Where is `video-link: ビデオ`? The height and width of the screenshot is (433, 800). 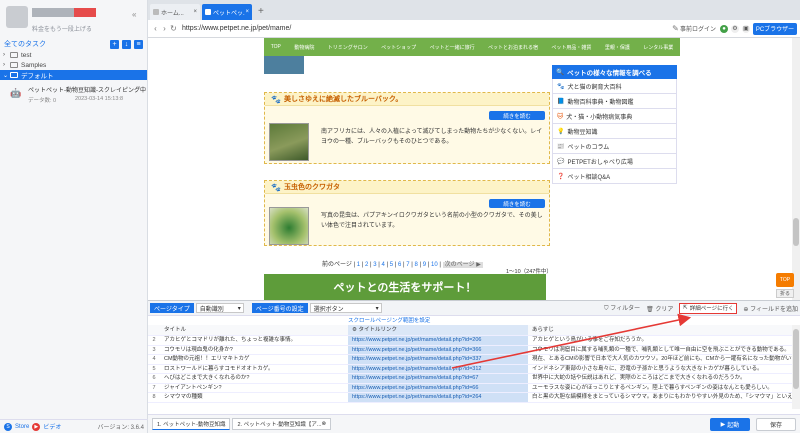
video-link: ビデオ is located at coordinates (52, 426).